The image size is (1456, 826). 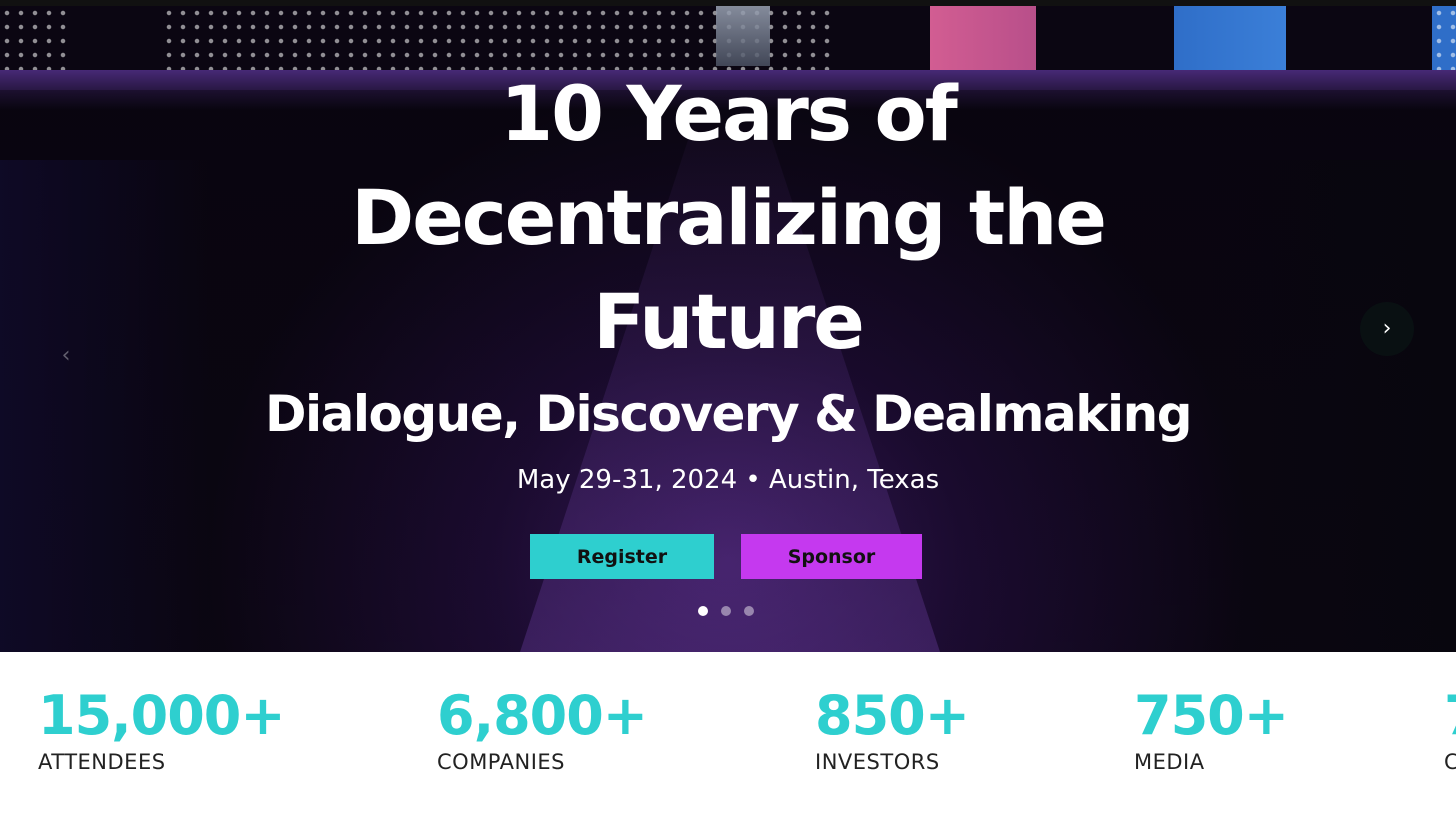 What do you see at coordinates (1169, 762) in the screenshot?
I see `stat-label: MEDIA` at bounding box center [1169, 762].